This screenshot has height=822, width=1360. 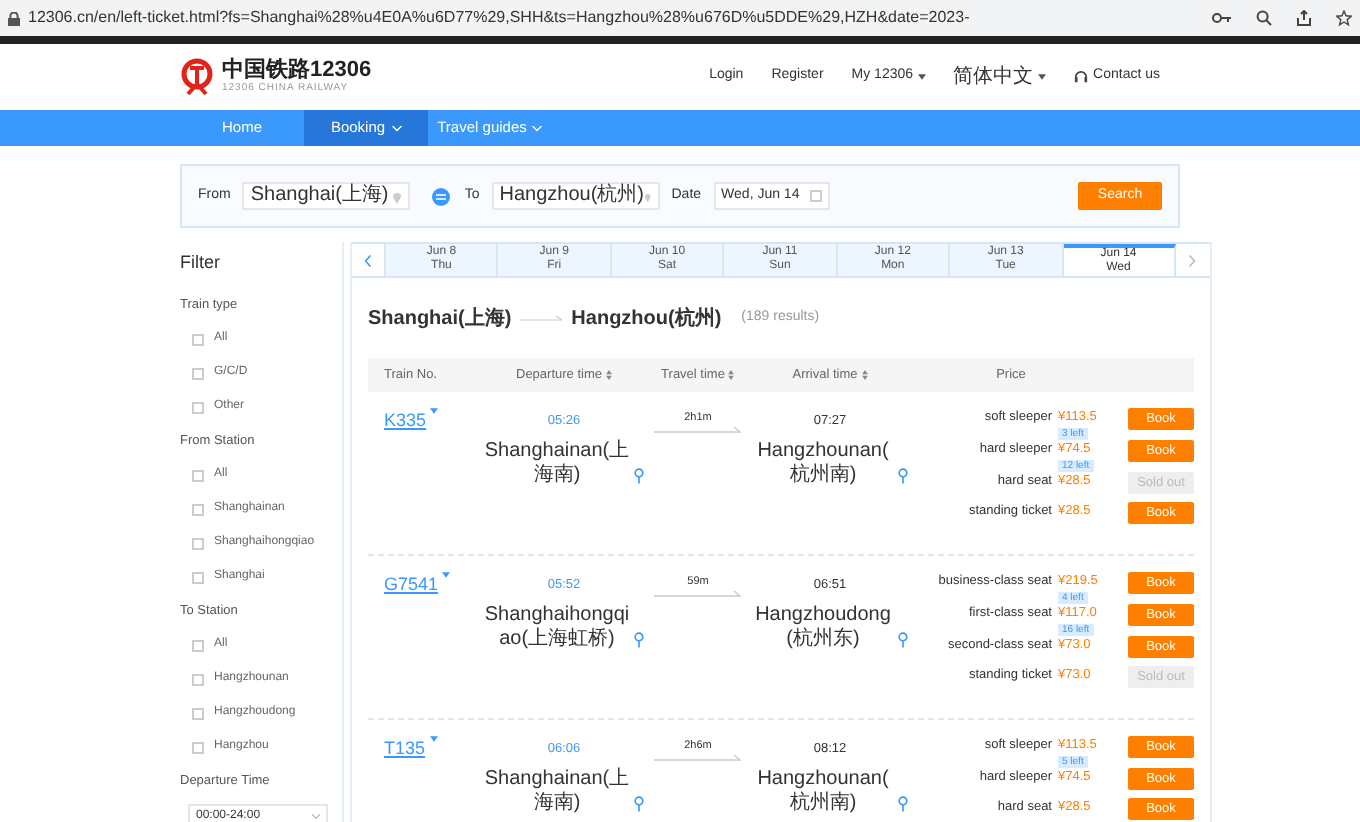 What do you see at coordinates (326, 196) in the screenshot?
I see `from-field: Shanghai(上海)` at bounding box center [326, 196].